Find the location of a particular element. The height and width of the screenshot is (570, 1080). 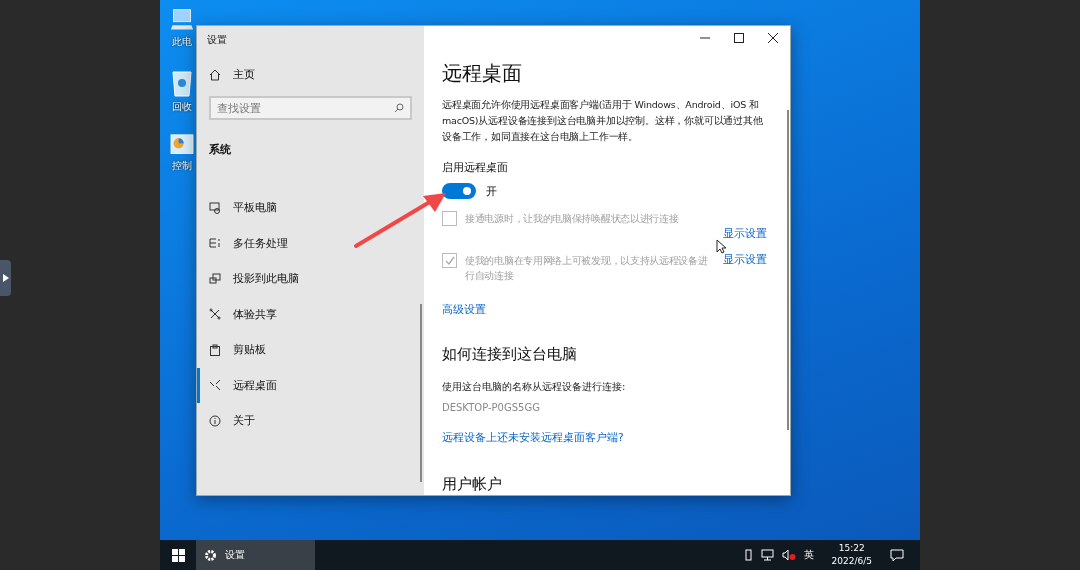

sidebar-item: 体验共享 is located at coordinates (310, 314).